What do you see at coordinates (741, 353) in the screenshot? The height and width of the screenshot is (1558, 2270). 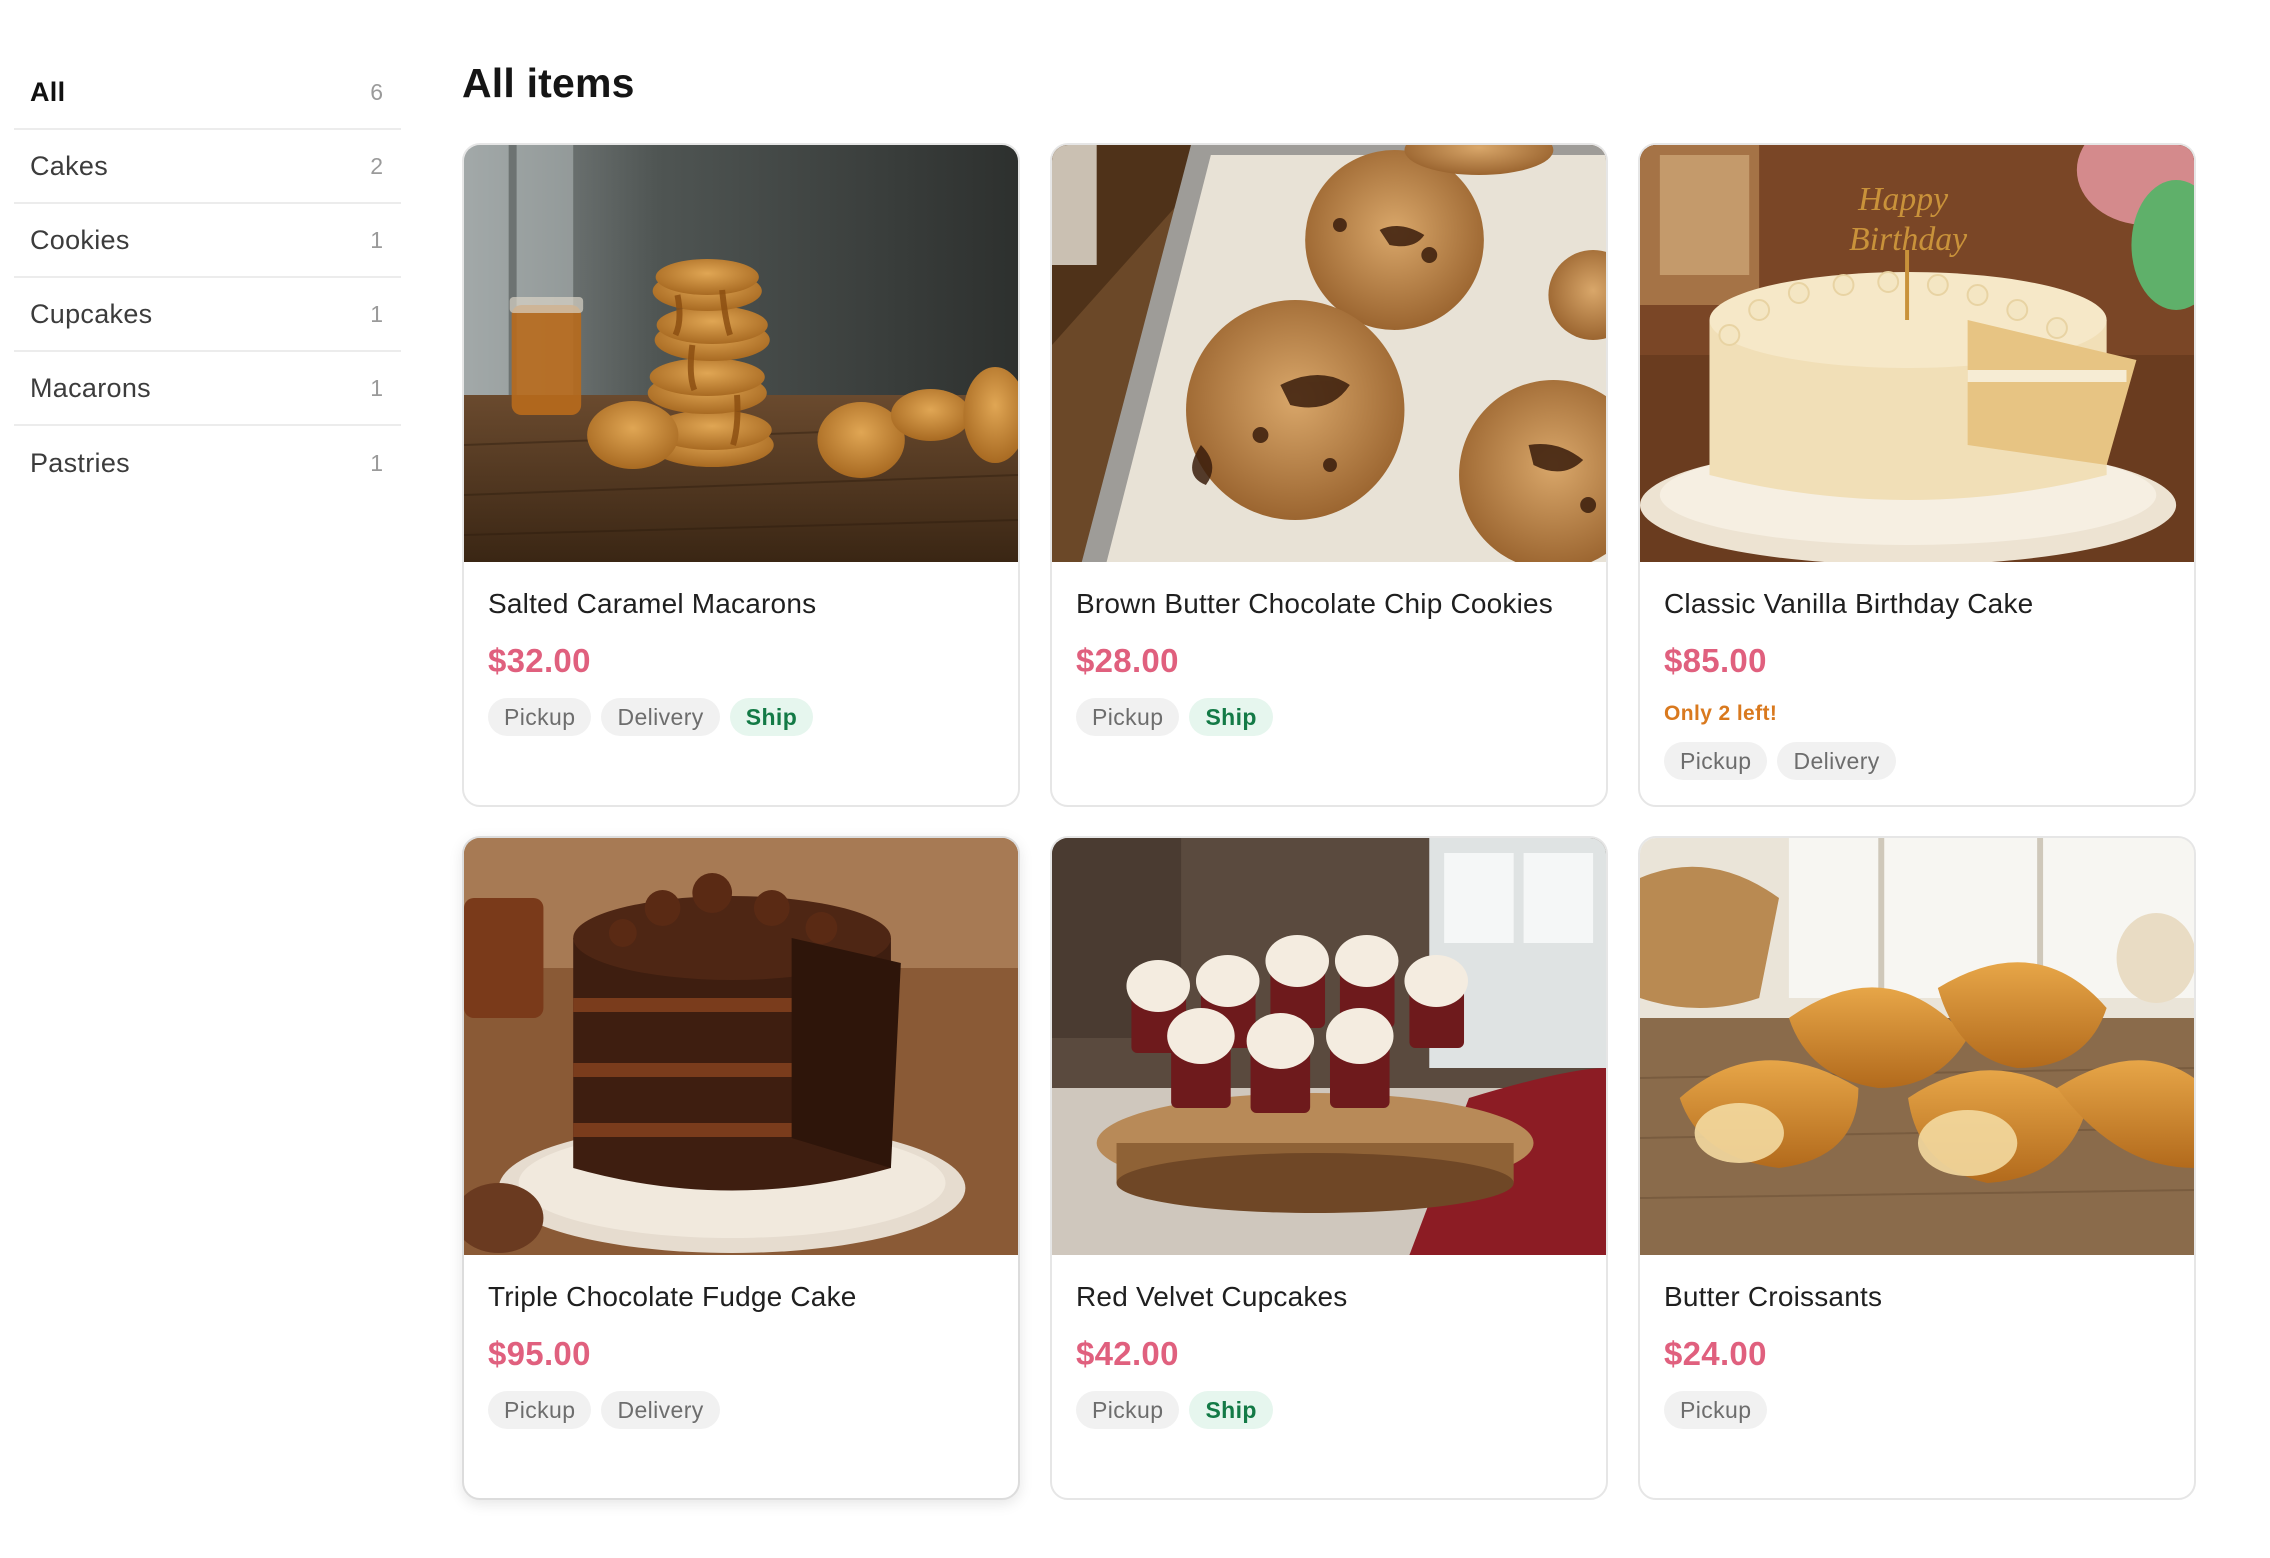 I see `macarons-photo` at bounding box center [741, 353].